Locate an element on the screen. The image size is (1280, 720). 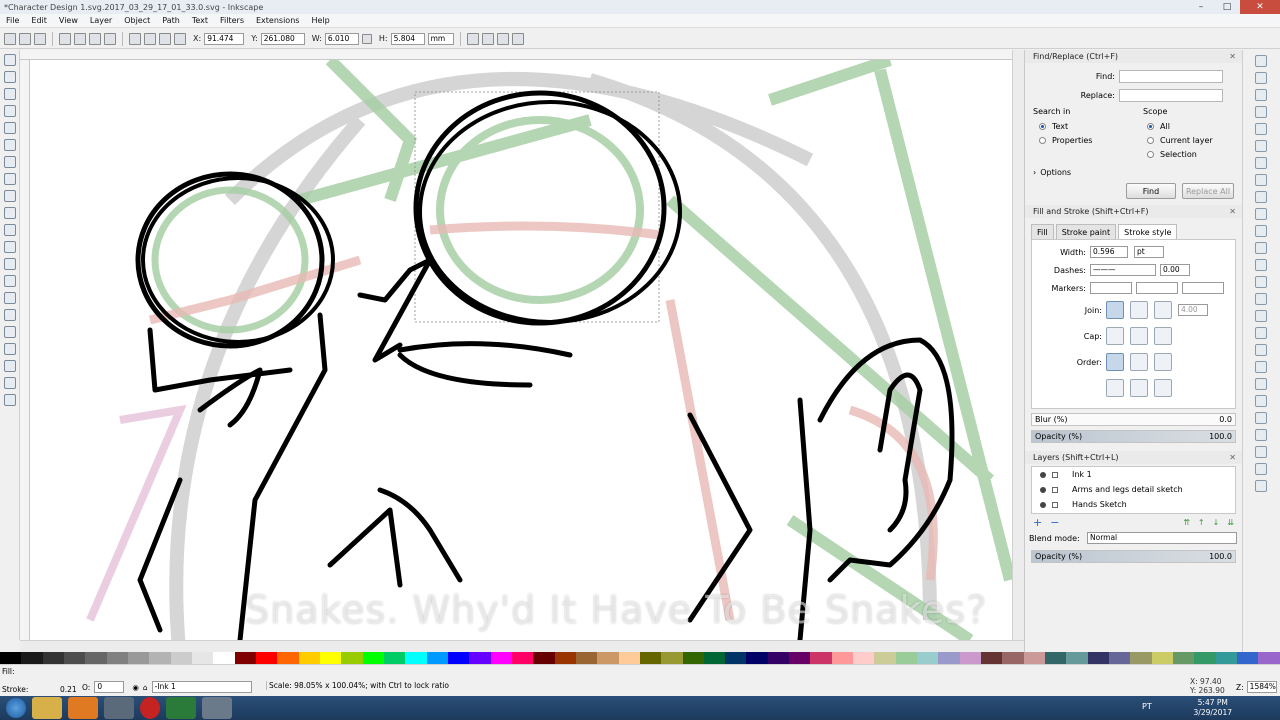
round-cap-icon is located at coordinates (1139, 336).